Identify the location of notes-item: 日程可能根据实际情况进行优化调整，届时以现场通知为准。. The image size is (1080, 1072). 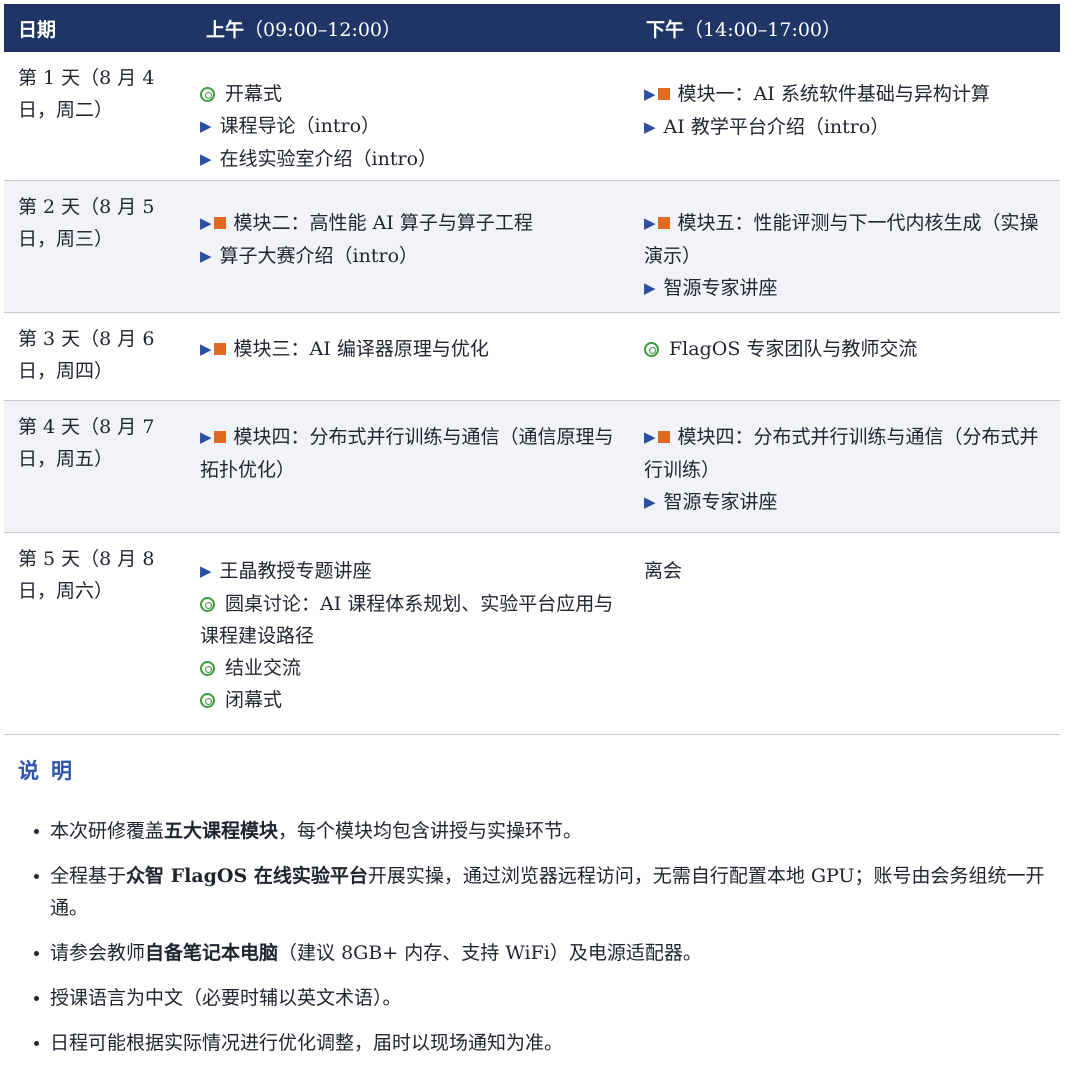
(551, 1043).